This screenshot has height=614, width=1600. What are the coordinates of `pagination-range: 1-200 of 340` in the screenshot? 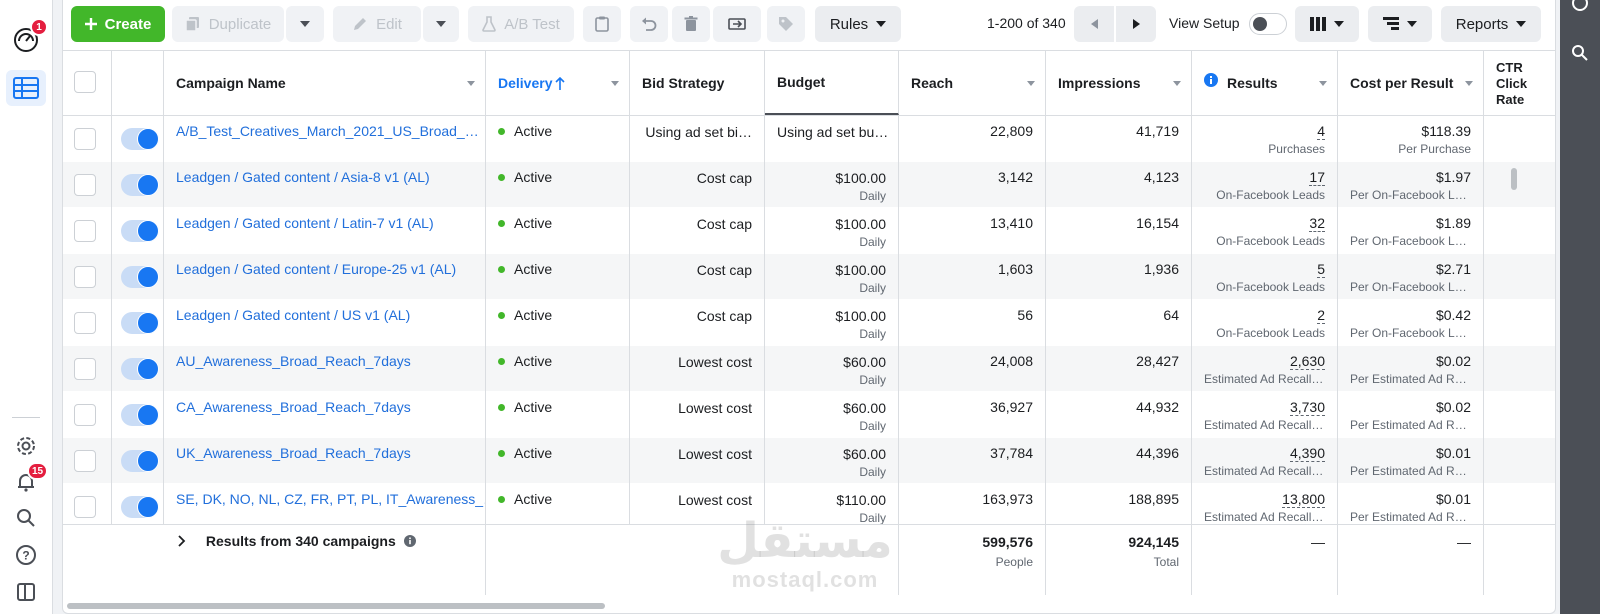 It's located at (1026, 23).